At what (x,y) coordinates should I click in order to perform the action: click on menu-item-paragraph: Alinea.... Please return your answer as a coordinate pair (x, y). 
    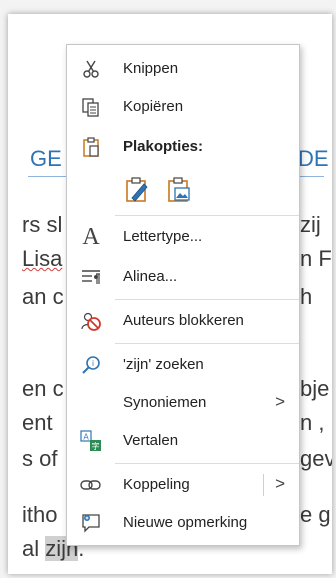
    Looking at the image, I should click on (183, 277).